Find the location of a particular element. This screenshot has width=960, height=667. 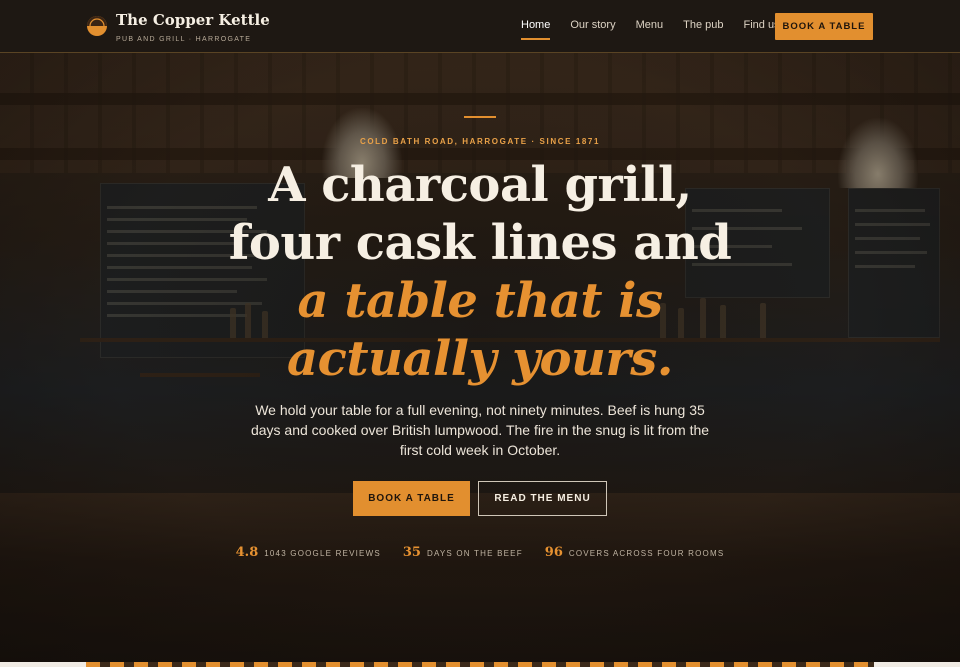

stat-value: 96 is located at coordinates (553, 552).